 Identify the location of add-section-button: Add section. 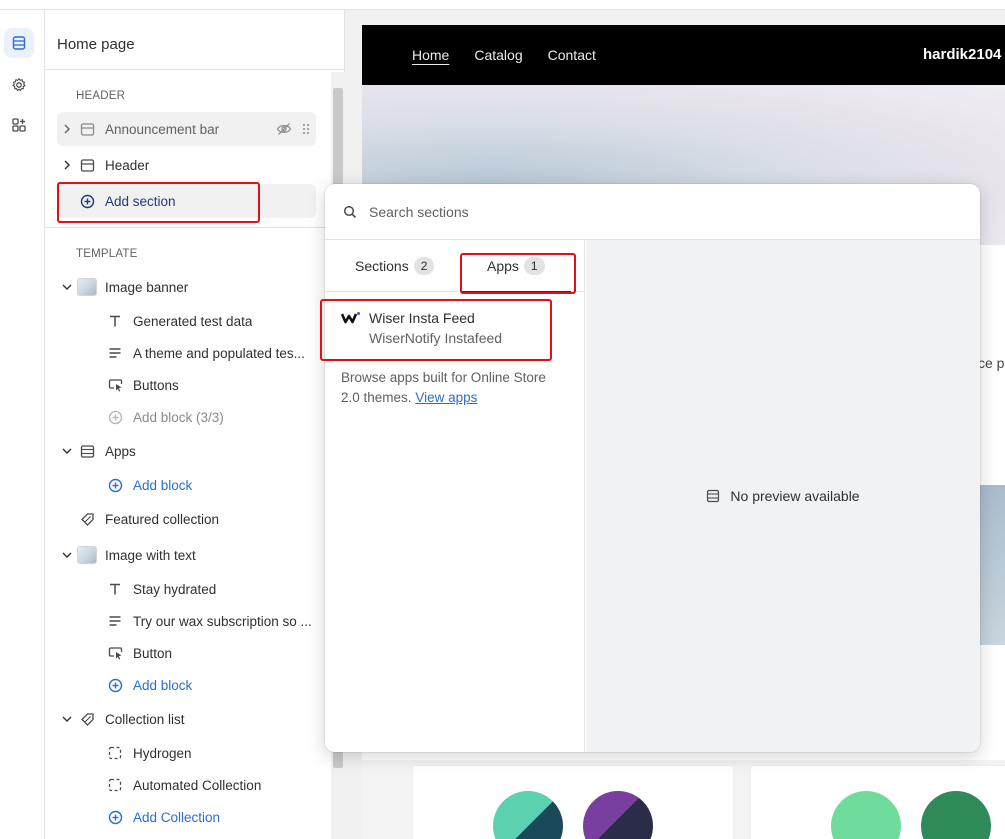
(186, 201).